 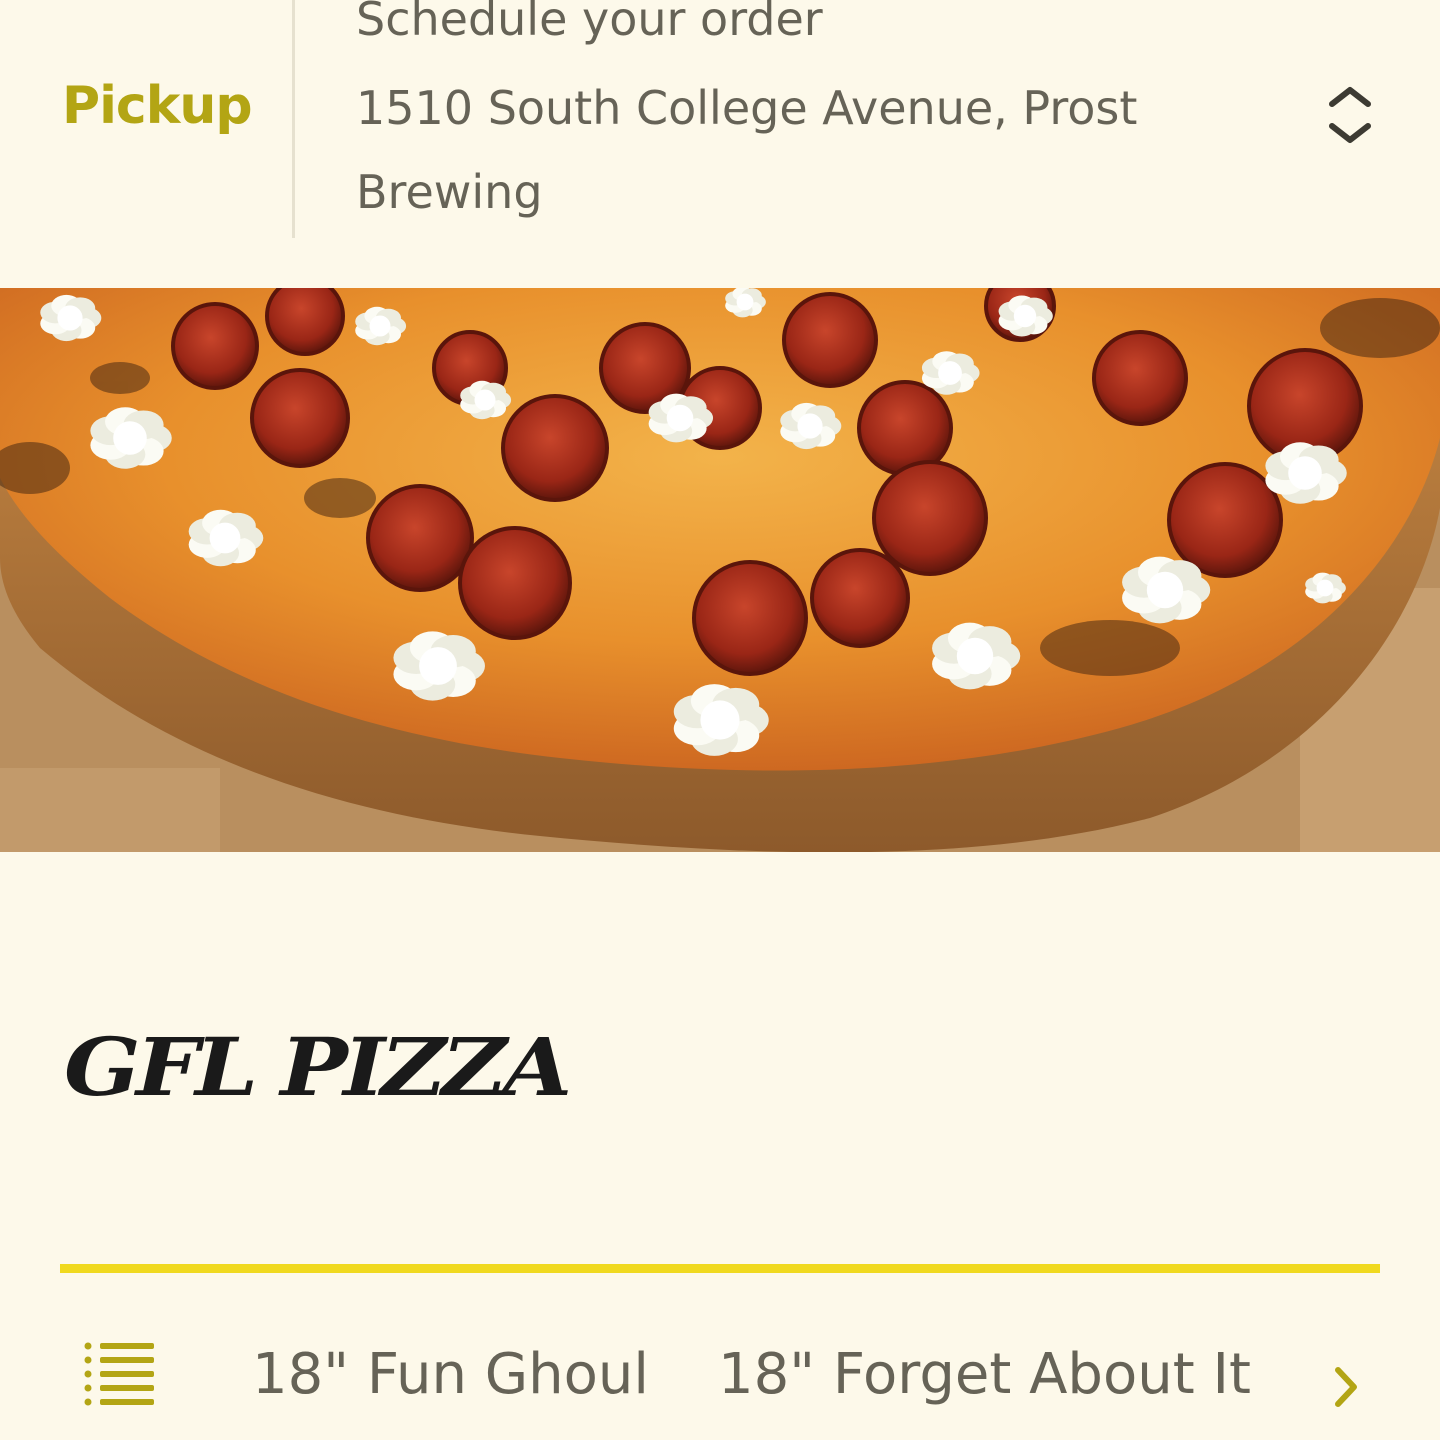 I want to click on order-mode-label: Pickup, so click(x=157, y=106).